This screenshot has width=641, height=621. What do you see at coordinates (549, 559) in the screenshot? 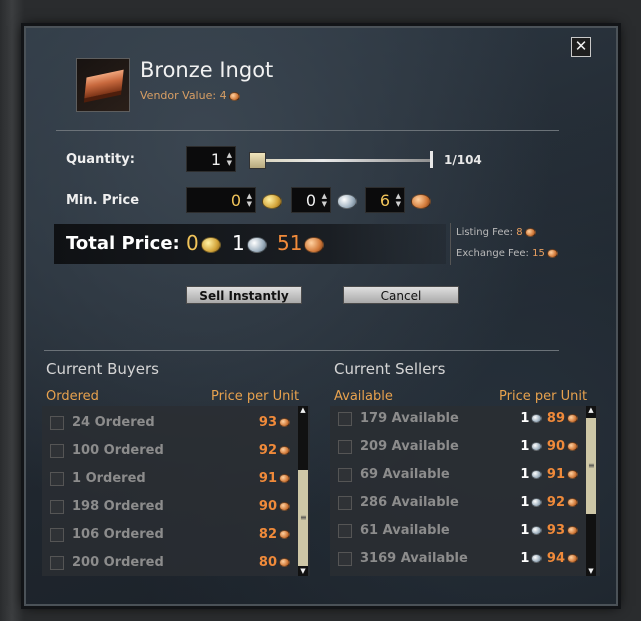
I see `unit-price: 1 94` at bounding box center [549, 559].